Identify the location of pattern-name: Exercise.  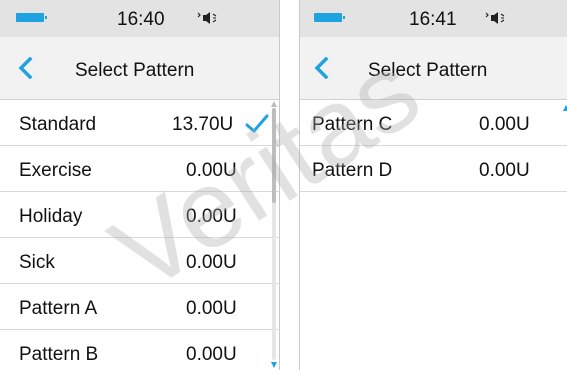
(55, 170).